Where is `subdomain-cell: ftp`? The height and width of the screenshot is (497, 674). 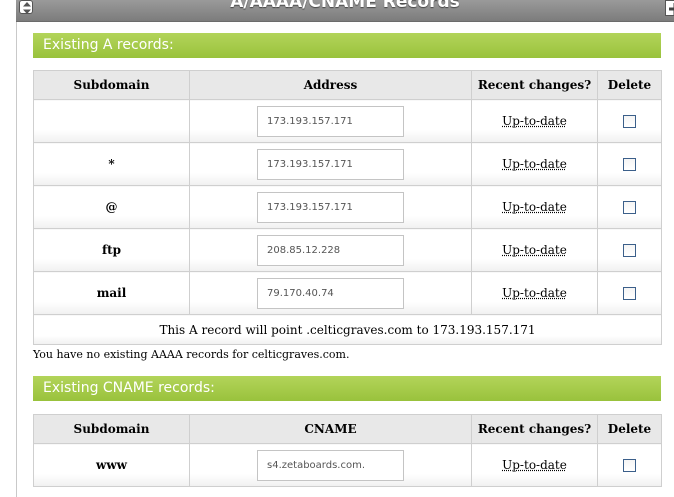
subdomain-cell: ftp is located at coordinates (111, 250).